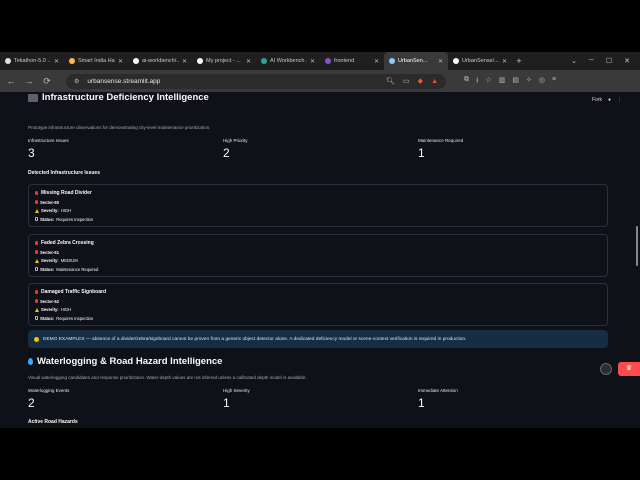 The height and width of the screenshot is (480, 640). What do you see at coordinates (510, 81) in the screenshot?
I see `extensions: ⧉ ⭳ ☆ ▥ ▤ ✧ ◎ ≡` at bounding box center [510, 81].